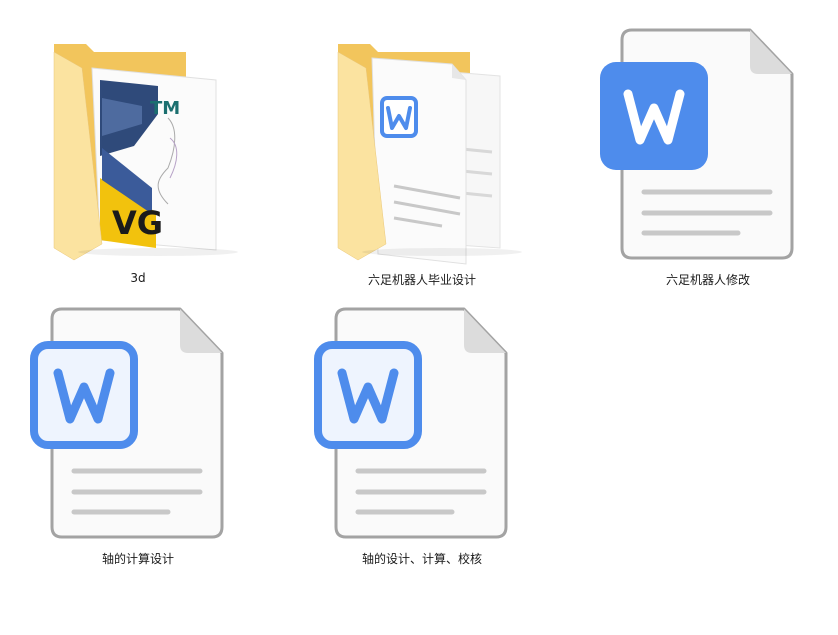 The width and height of the screenshot is (838, 635). I want to click on file-item-shaft-calculation-design: 轴的计算设计, so click(138, 444).